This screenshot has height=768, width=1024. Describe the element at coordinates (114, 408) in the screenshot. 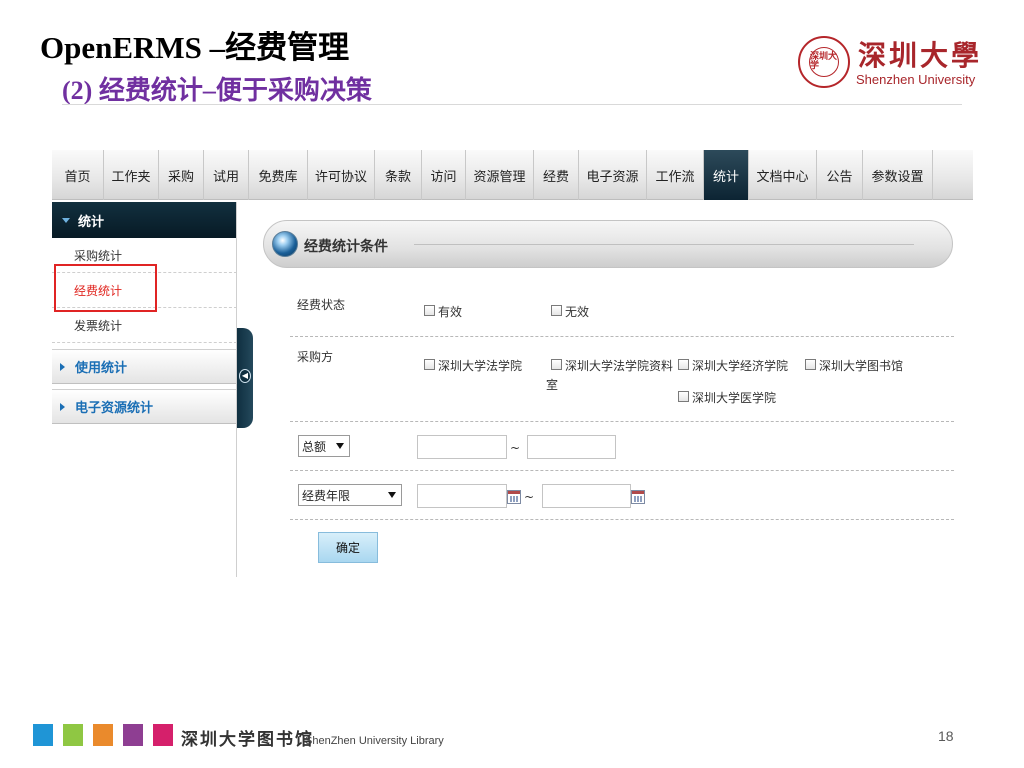

I see `sidebar-group-label: 电子资源统计` at that location.